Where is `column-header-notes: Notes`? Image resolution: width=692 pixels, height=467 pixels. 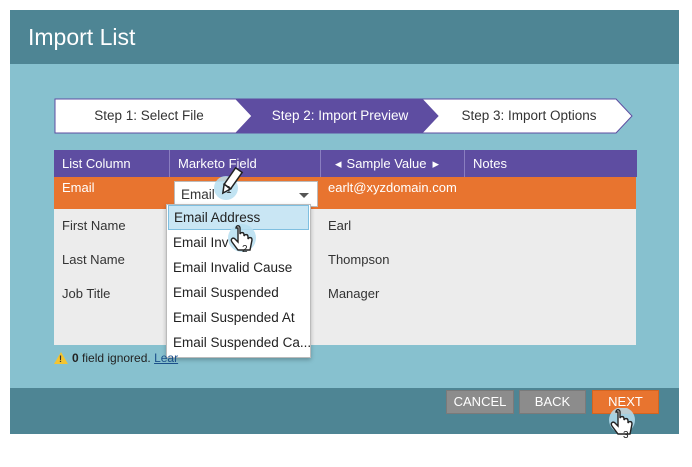 column-header-notes: Notes is located at coordinates (550, 163).